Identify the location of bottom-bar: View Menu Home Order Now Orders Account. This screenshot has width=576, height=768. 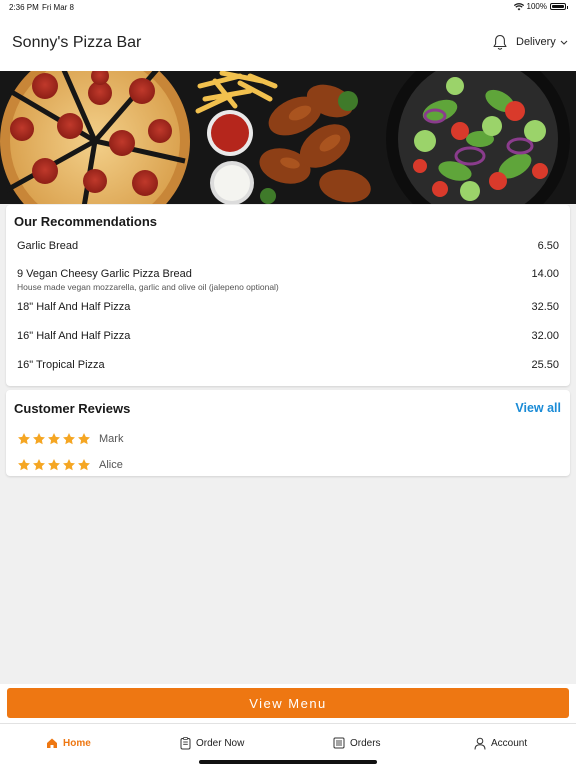
(288, 726).